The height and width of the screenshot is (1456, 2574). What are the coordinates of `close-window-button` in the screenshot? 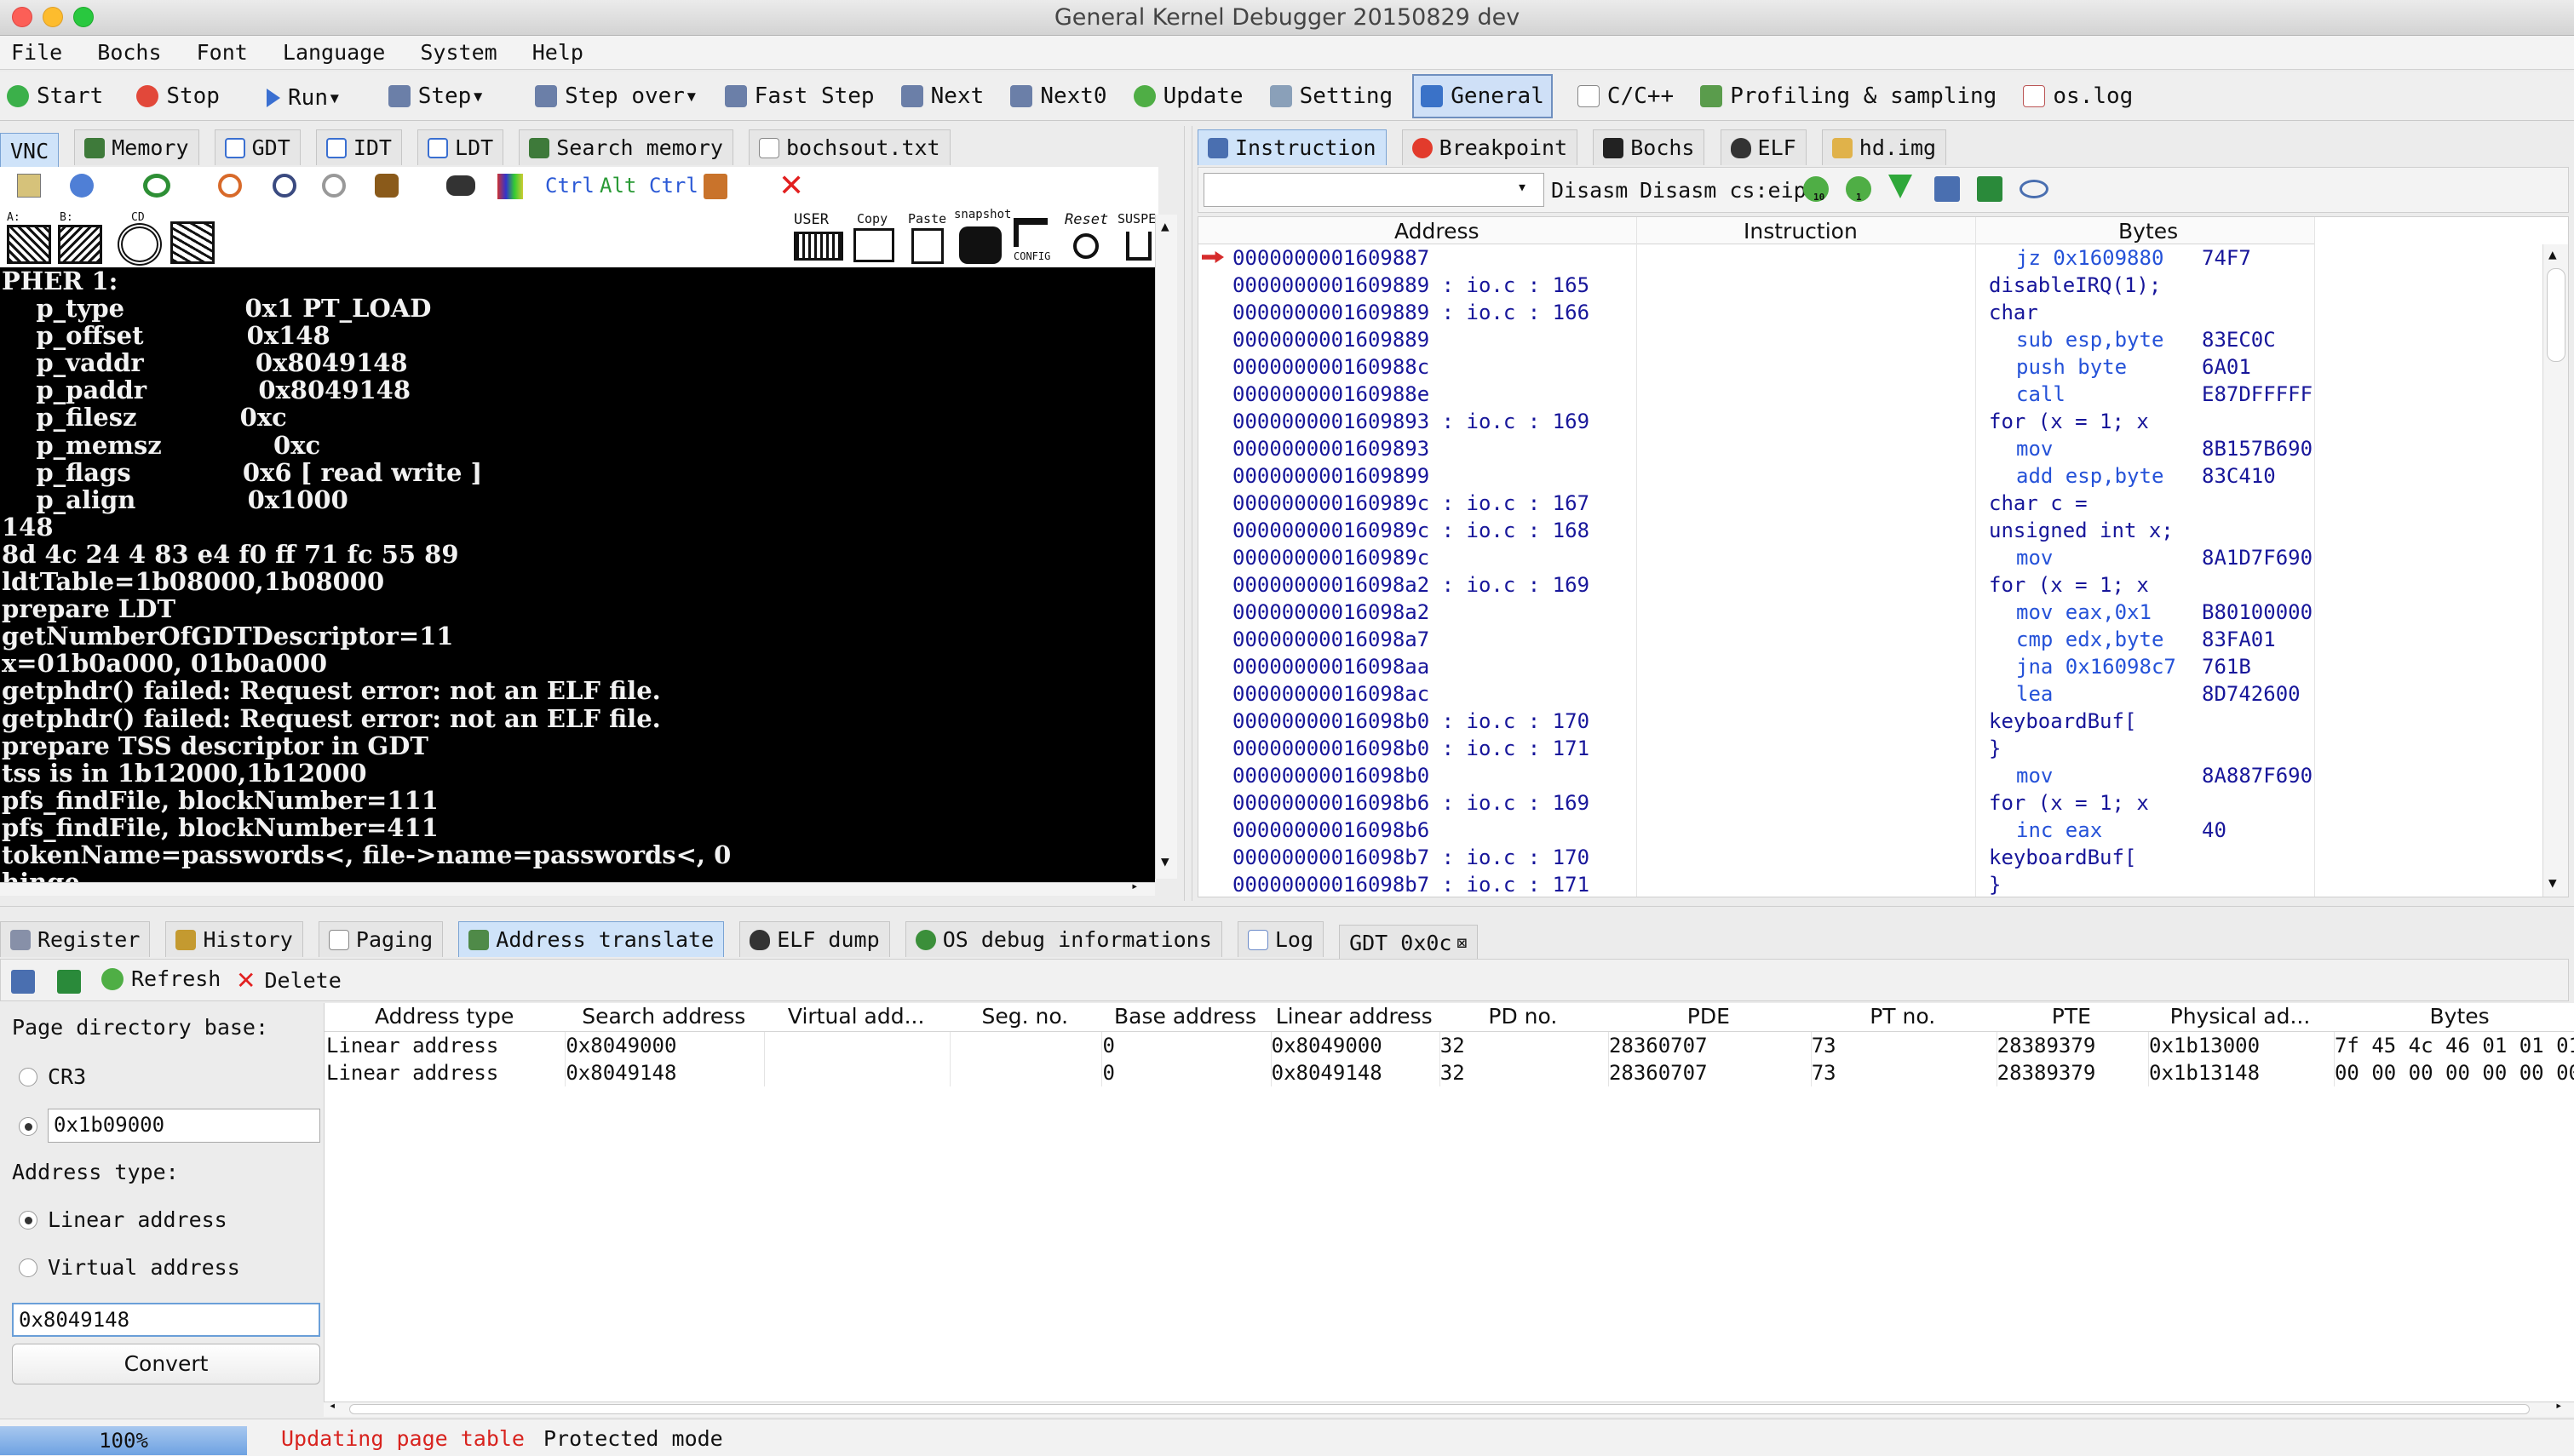 It's located at (22, 17).